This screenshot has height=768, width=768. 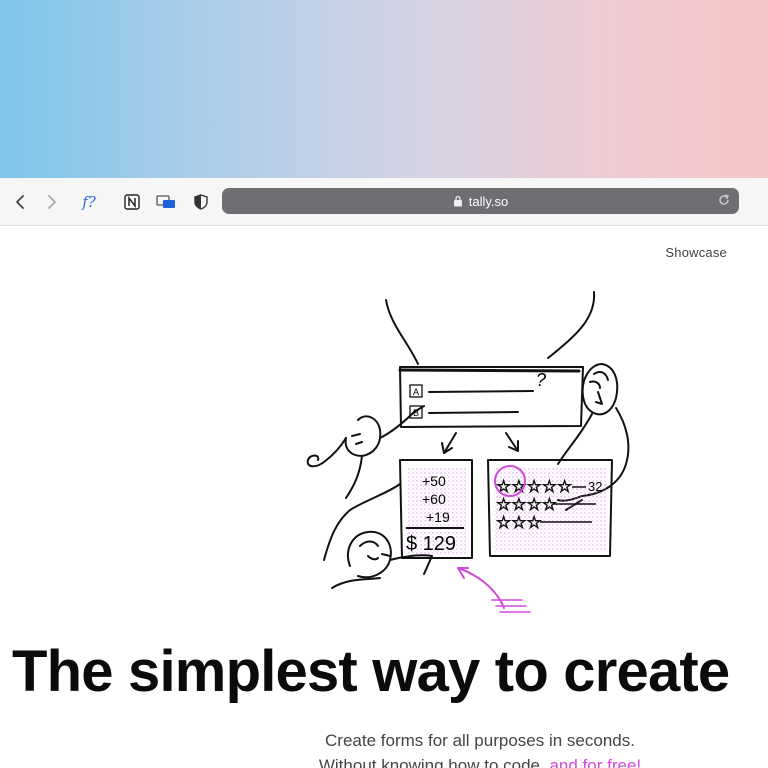 What do you see at coordinates (431, 544) in the screenshot?
I see `calc-total: $ 129` at bounding box center [431, 544].